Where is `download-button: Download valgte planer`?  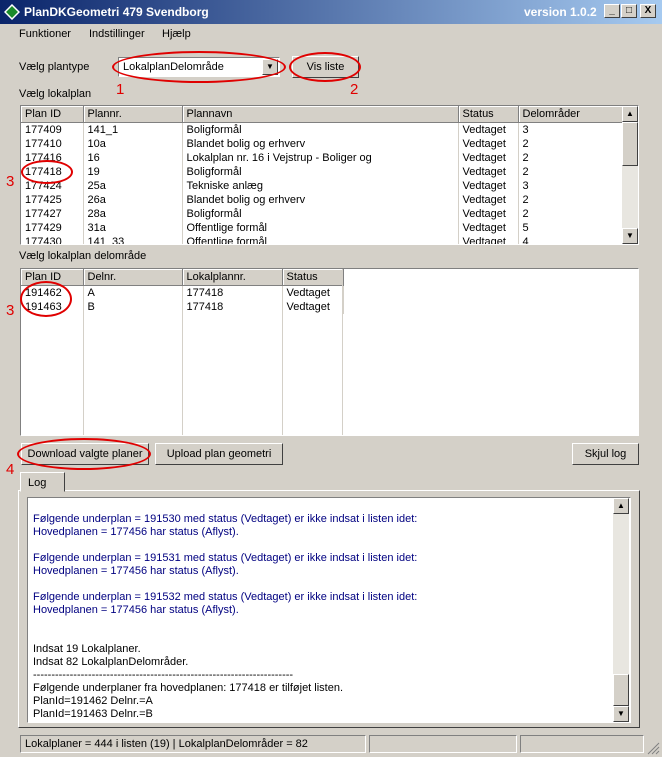
download-button: Download valgte planer is located at coordinates (85, 454).